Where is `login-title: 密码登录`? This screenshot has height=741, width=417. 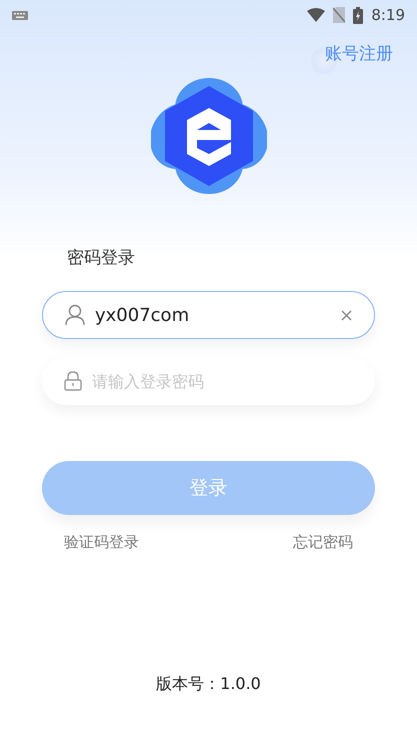 login-title: 密码登录 is located at coordinates (101, 258).